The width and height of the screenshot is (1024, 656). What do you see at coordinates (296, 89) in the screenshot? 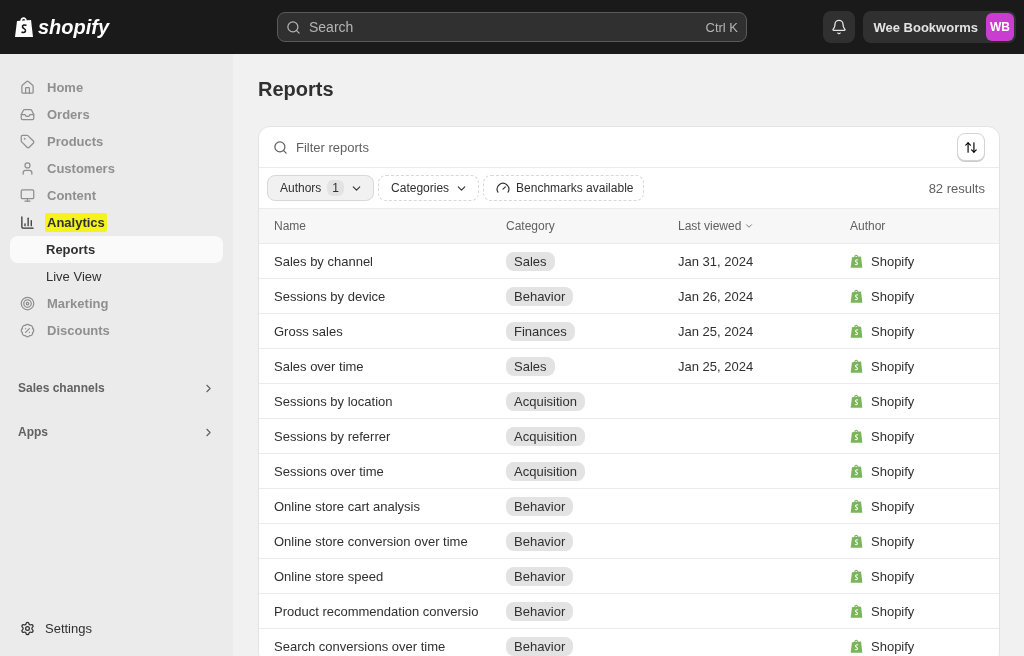
I see `page-title: Reports` at bounding box center [296, 89].